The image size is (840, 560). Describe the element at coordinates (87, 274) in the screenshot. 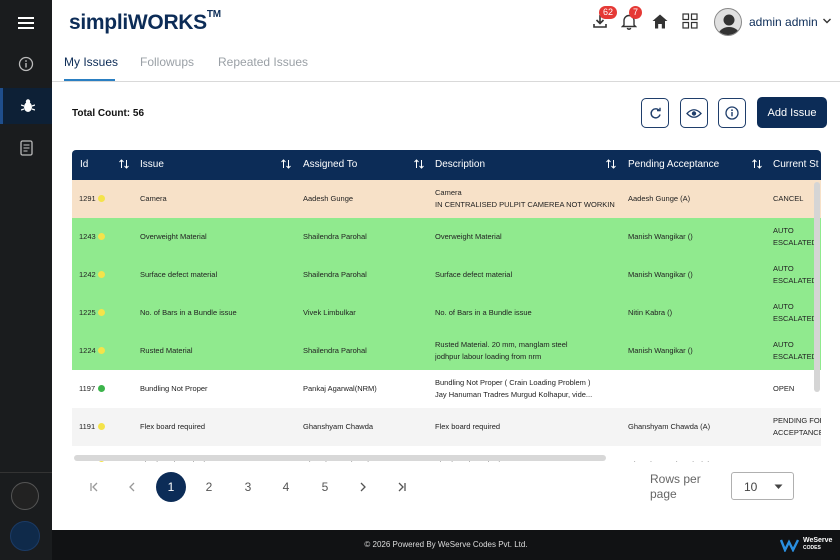

I see `cell-id: 1242` at that location.